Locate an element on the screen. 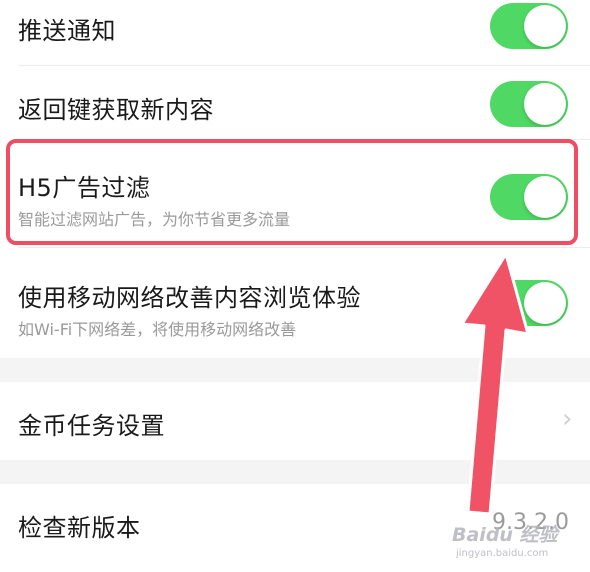 The width and height of the screenshot is (590, 572). baidu-watermark-url: jingyan.baidu.com is located at coordinates (502, 553).